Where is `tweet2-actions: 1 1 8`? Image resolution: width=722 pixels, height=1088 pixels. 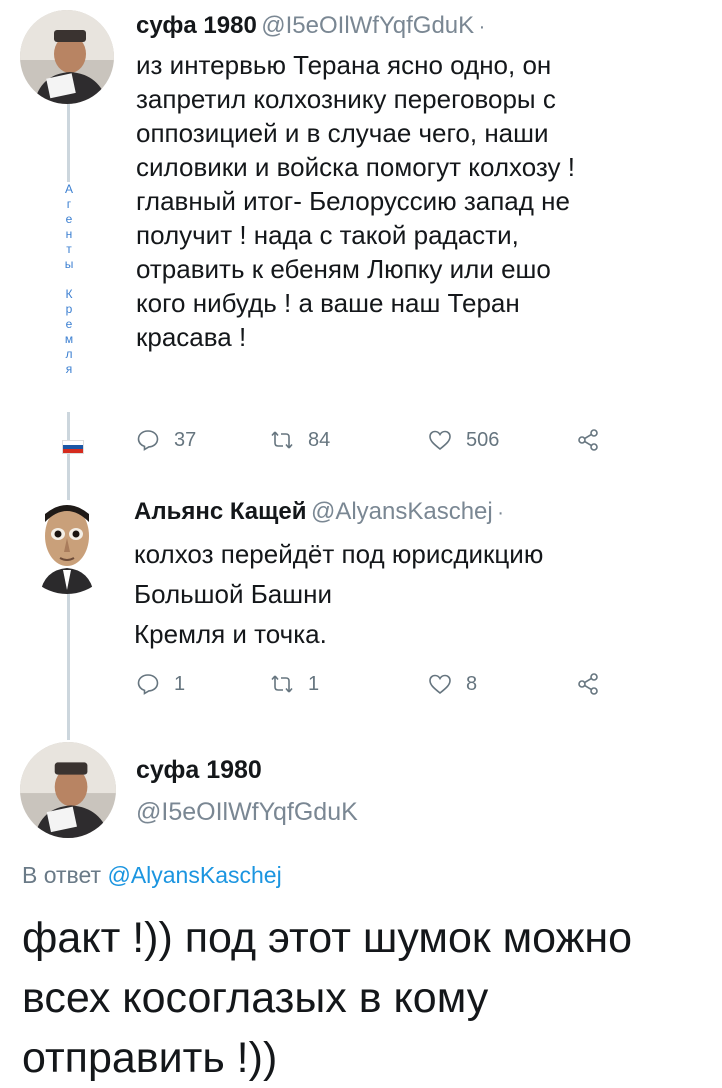 tweet2-actions: 1 1 8 is located at coordinates (376, 687).